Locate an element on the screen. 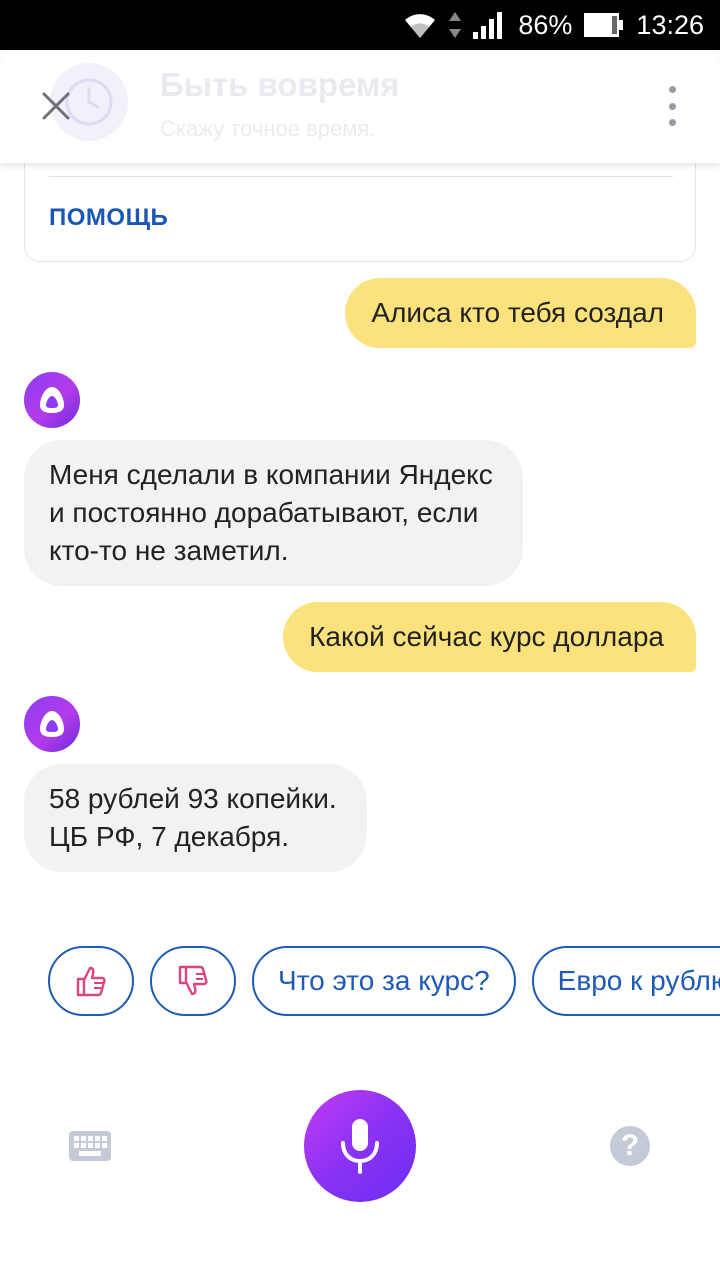  dislike-button is located at coordinates (193, 981).